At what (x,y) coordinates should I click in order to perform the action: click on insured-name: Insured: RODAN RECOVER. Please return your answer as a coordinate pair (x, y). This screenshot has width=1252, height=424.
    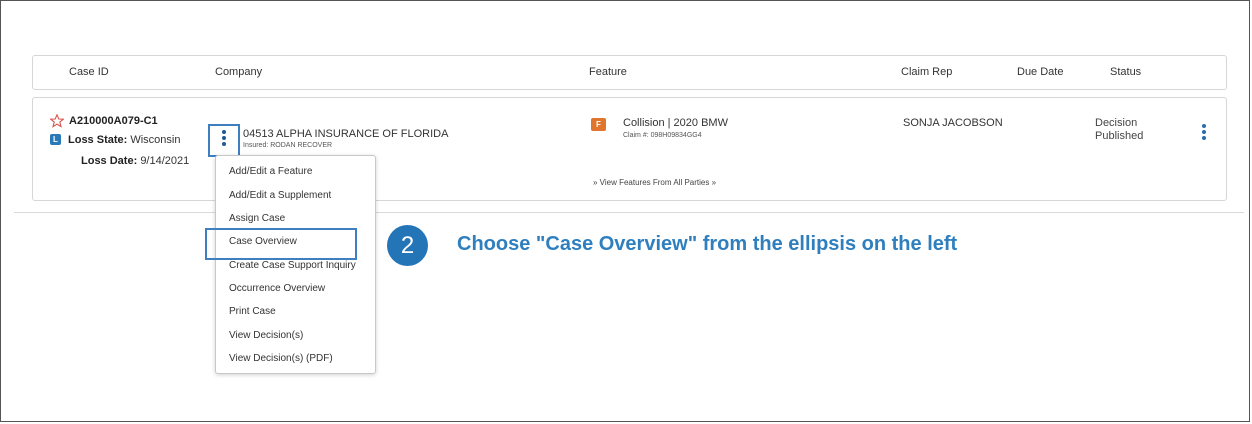
    Looking at the image, I should click on (288, 145).